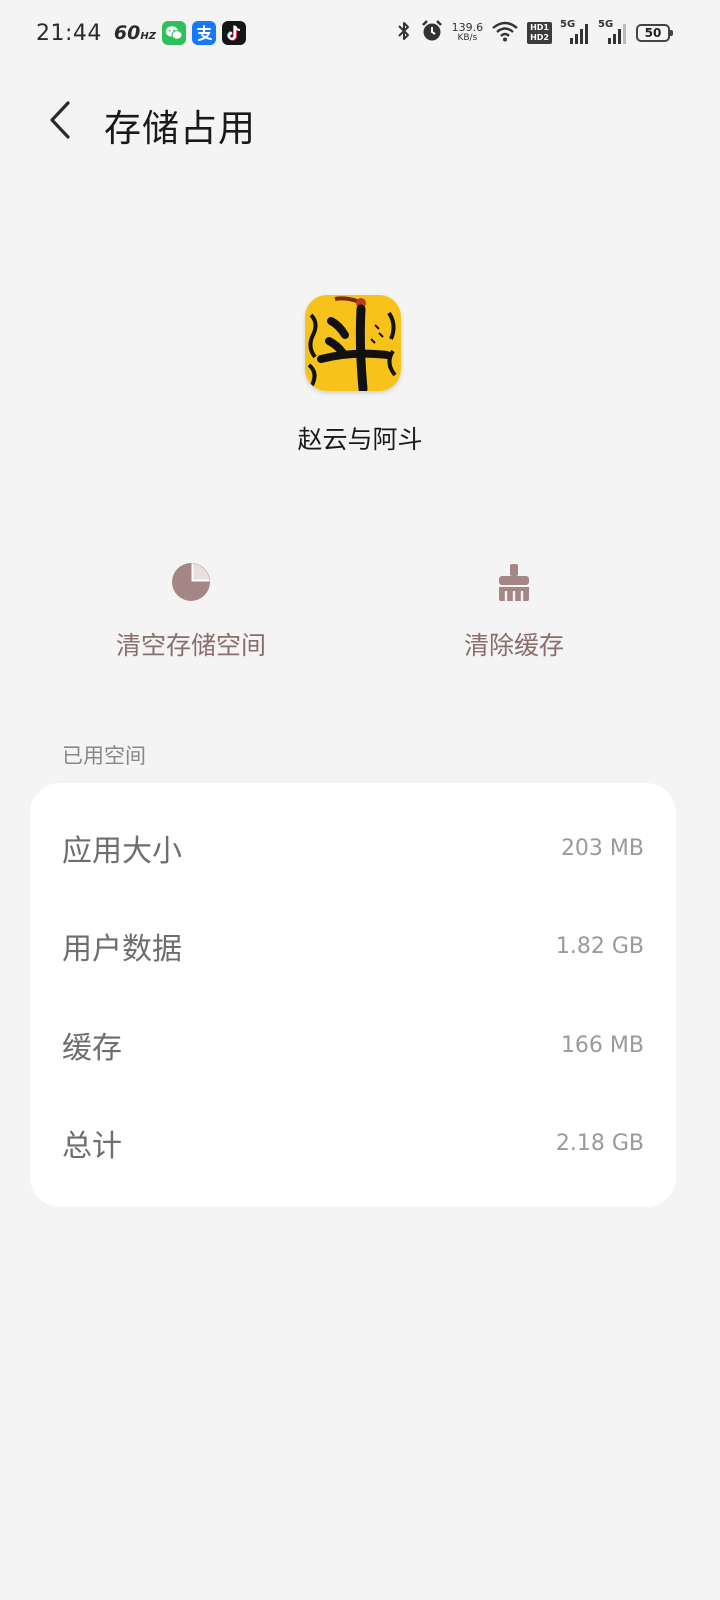  What do you see at coordinates (505, 33) in the screenshot?
I see `wifi-icon` at bounding box center [505, 33].